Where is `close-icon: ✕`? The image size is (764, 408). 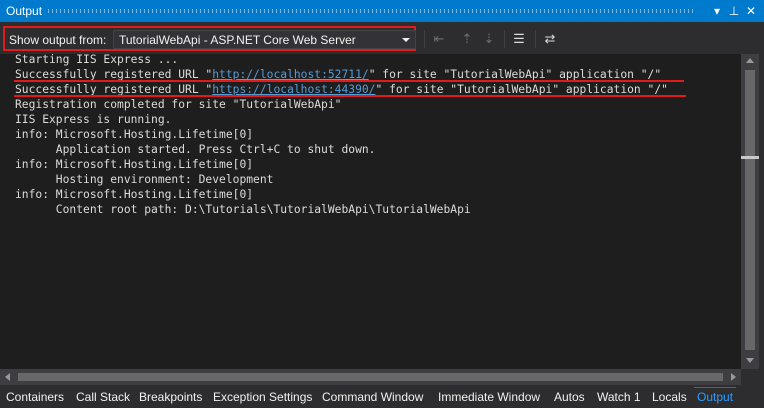 close-icon: ✕ is located at coordinates (751, 11).